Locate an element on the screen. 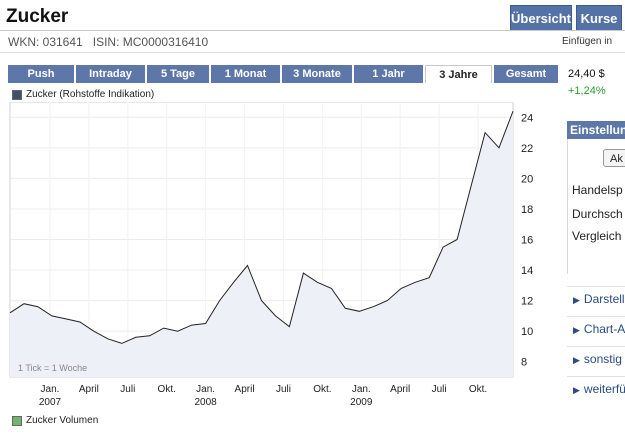  y-tick-label: 24 is located at coordinates (527, 118).